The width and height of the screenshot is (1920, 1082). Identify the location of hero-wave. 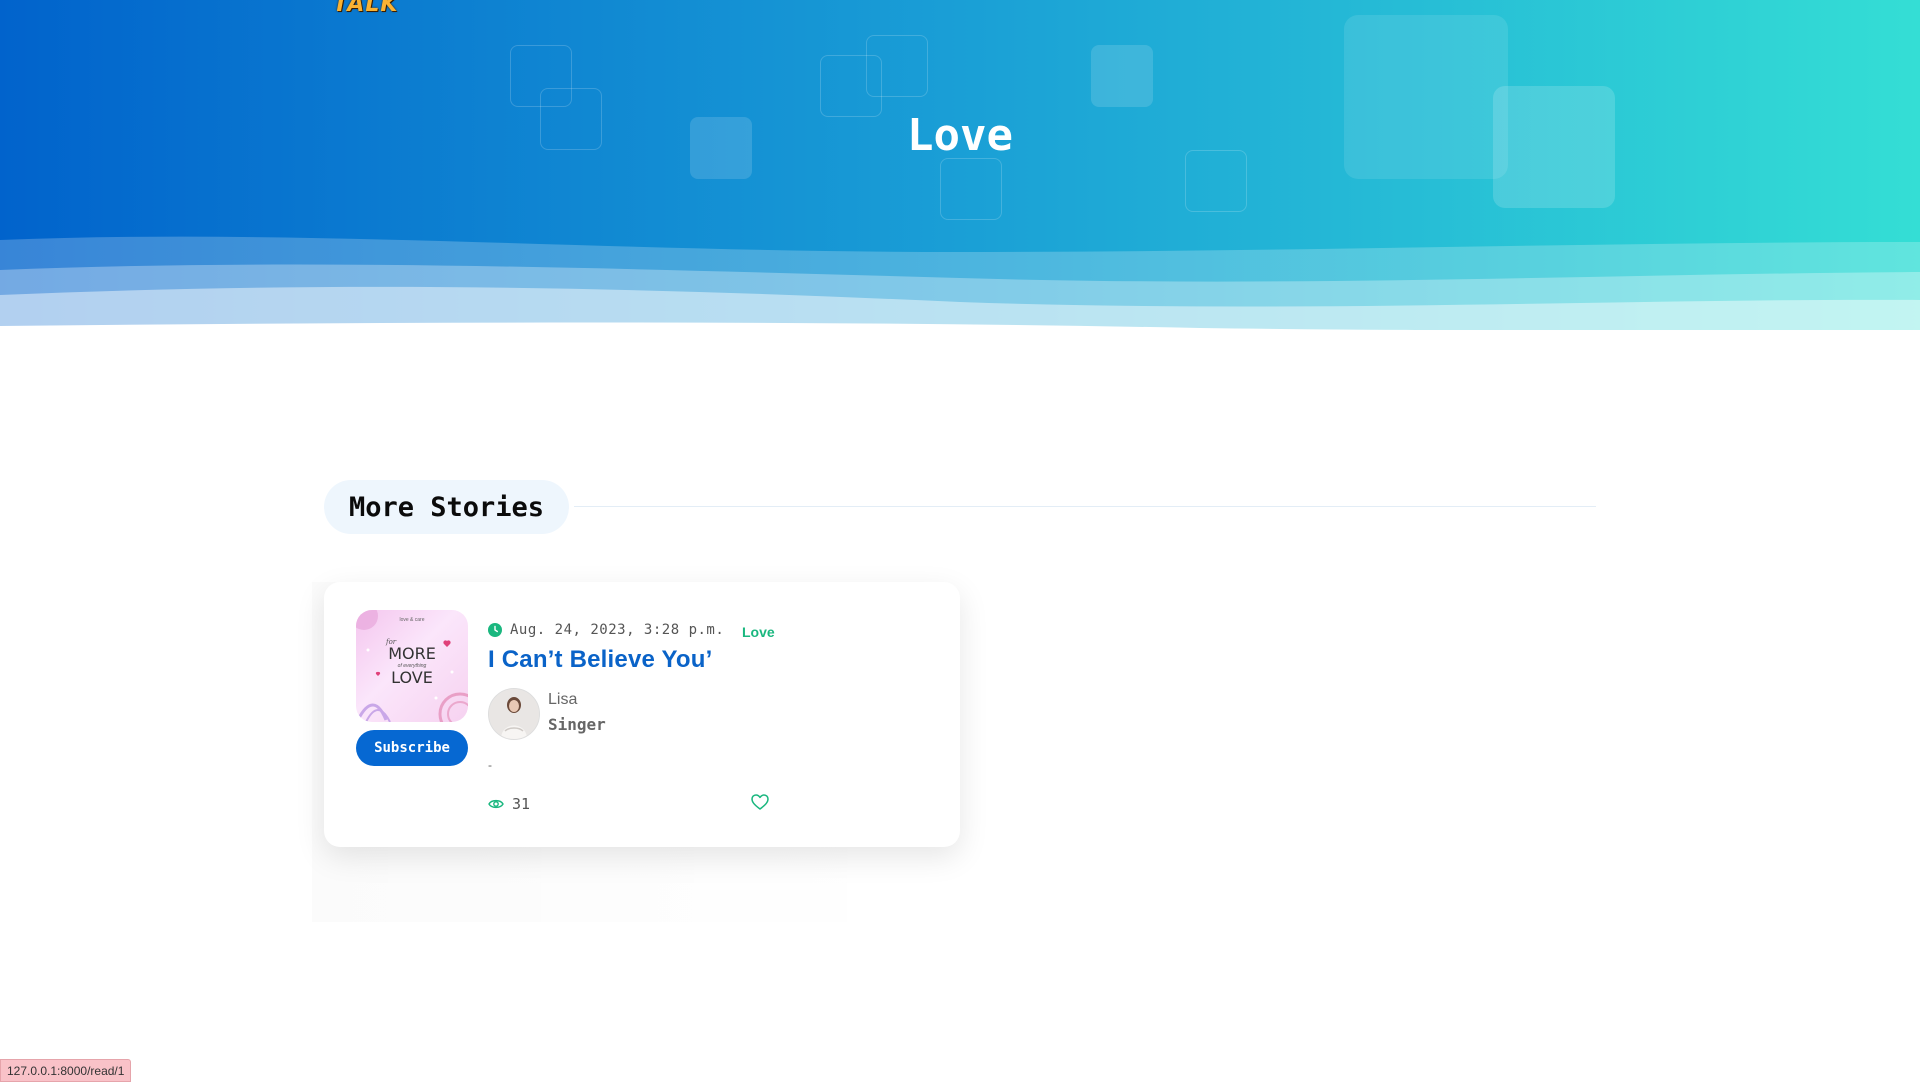
(960, 283).